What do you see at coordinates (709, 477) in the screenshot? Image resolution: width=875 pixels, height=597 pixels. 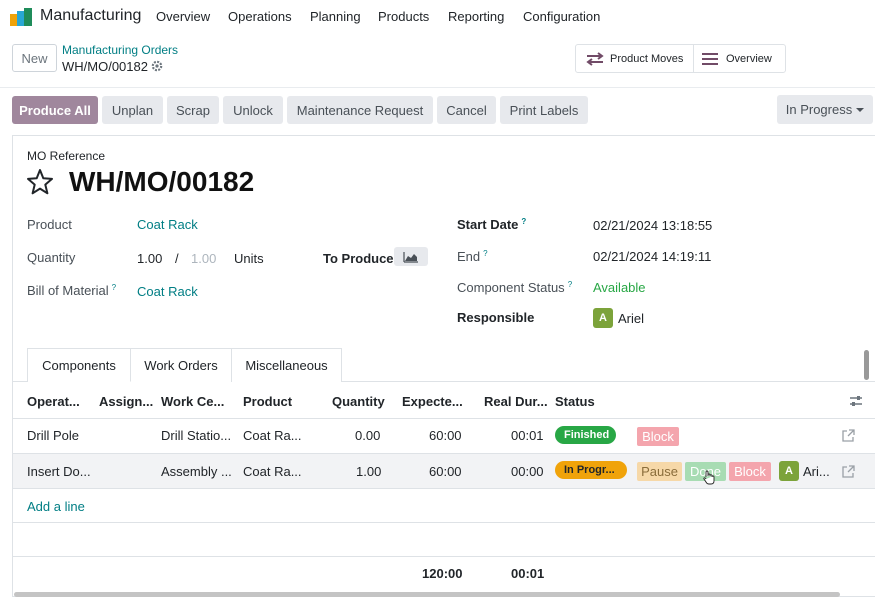 I see `hand-cursor-icon` at bounding box center [709, 477].